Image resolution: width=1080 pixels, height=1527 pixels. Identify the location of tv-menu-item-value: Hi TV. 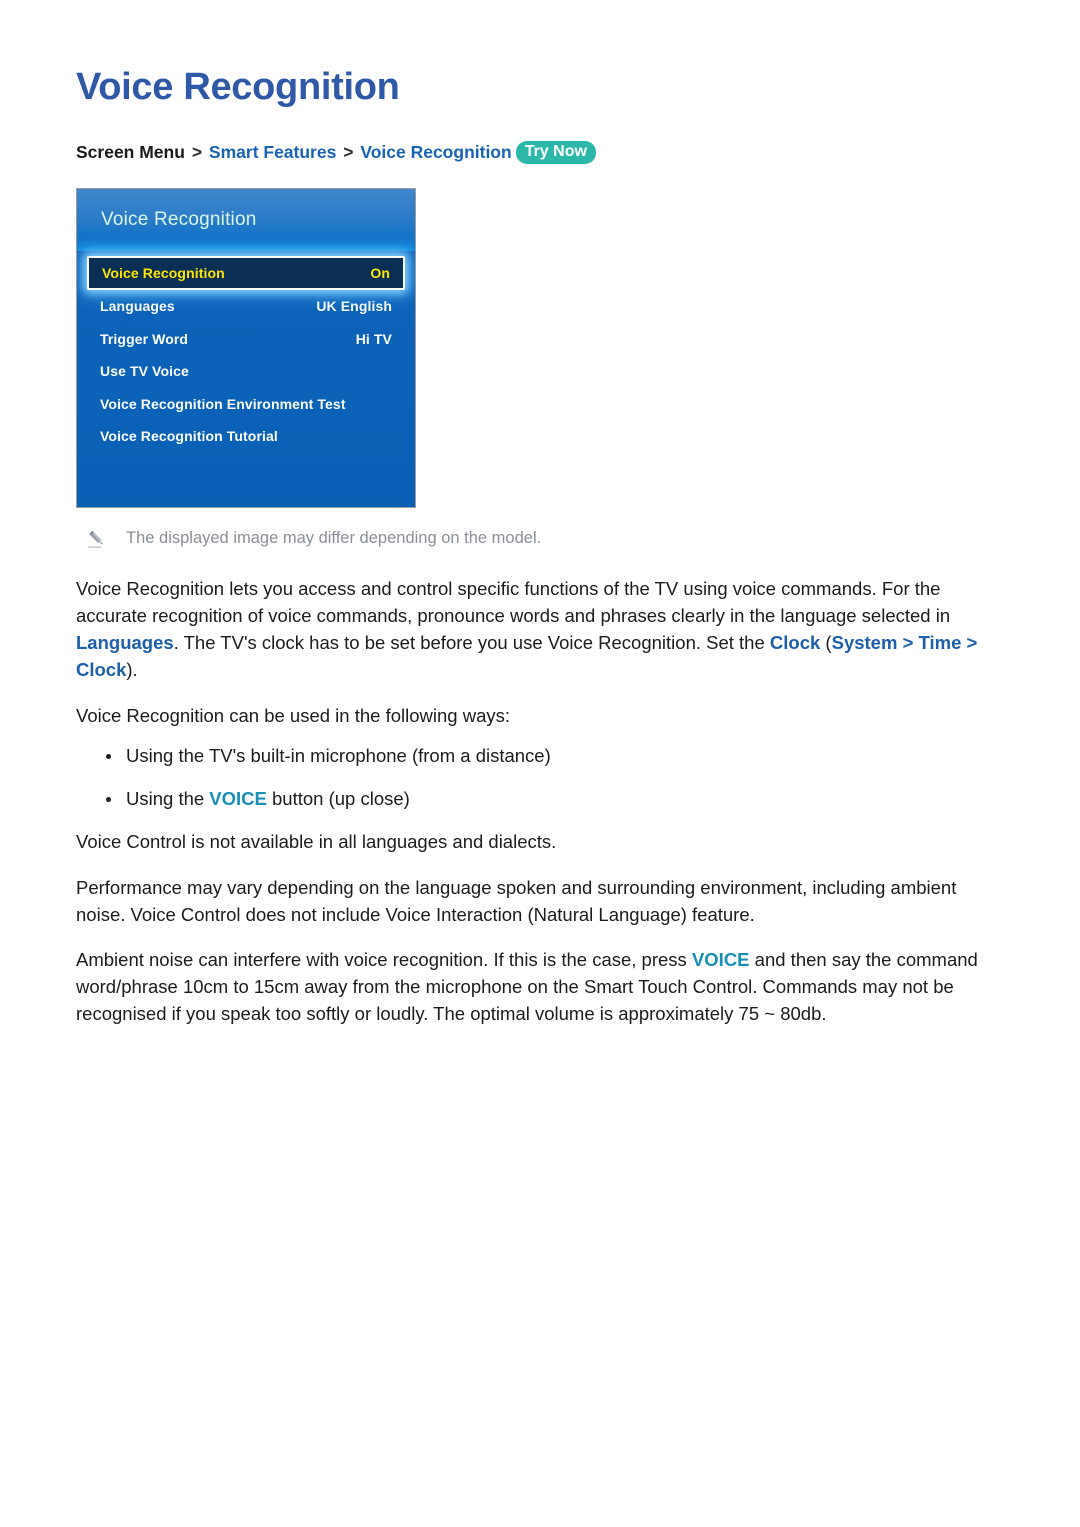
(373, 338).